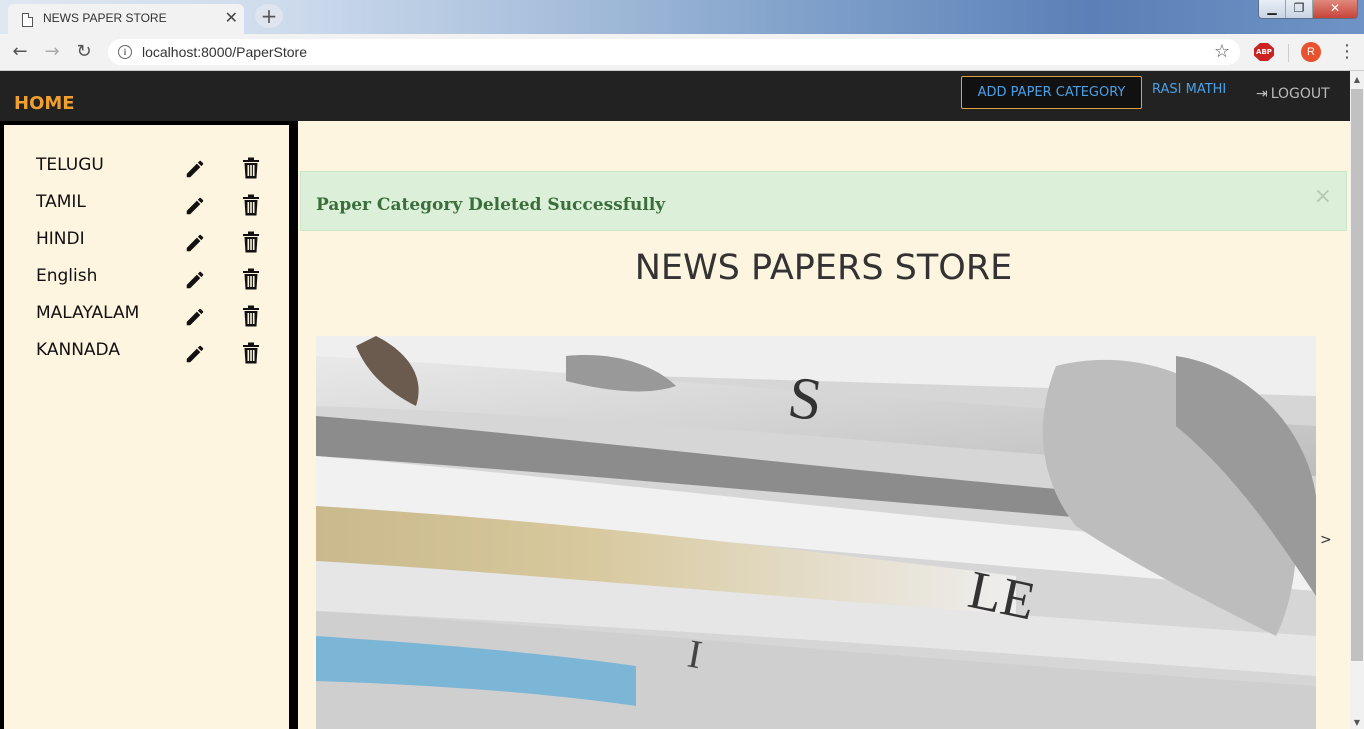  I want to click on new-tab-button: +, so click(269, 16).